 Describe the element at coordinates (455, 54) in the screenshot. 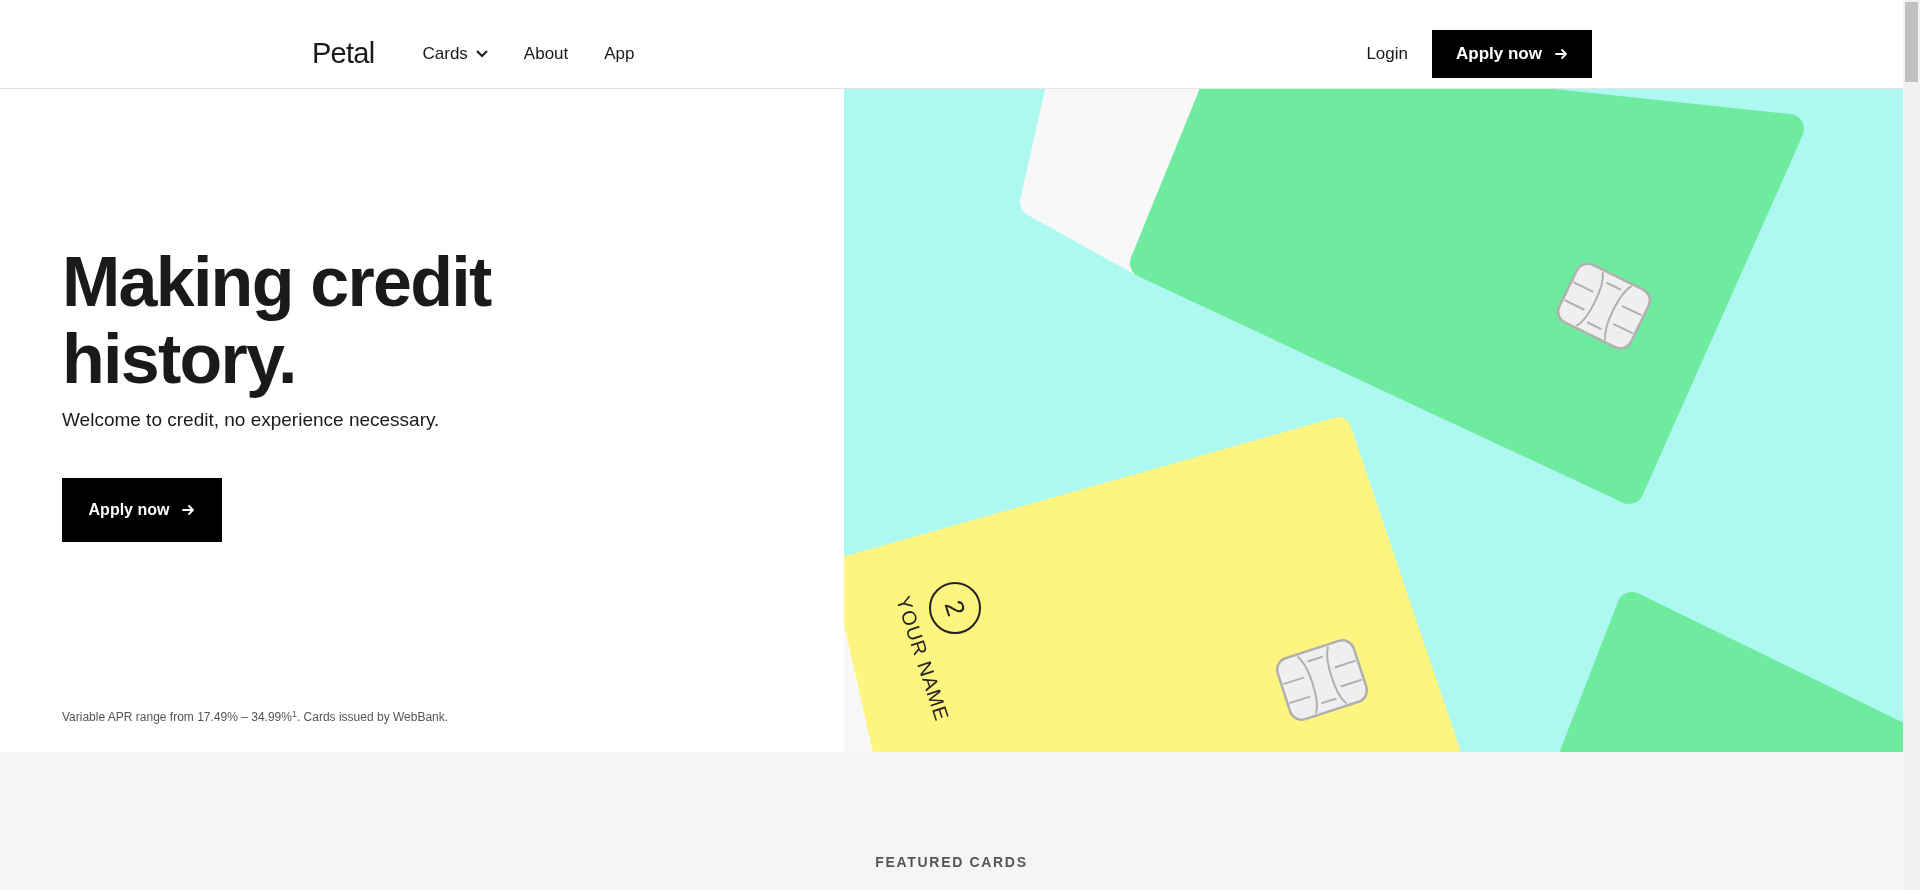

I see `nav-dropdown: Cards` at that location.